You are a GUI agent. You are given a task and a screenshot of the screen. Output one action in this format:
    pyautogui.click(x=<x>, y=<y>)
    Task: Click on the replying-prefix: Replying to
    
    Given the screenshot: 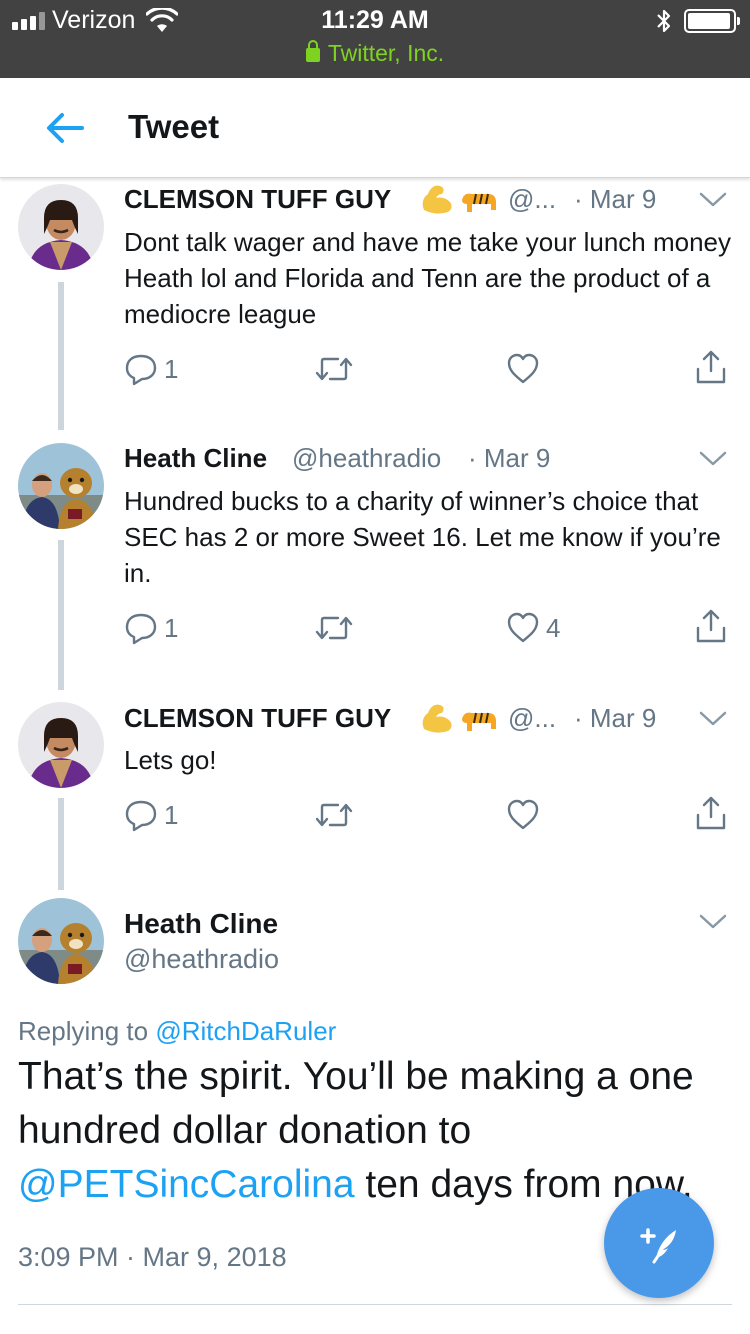 What is the action you would take?
    pyautogui.click(x=83, y=1031)
    